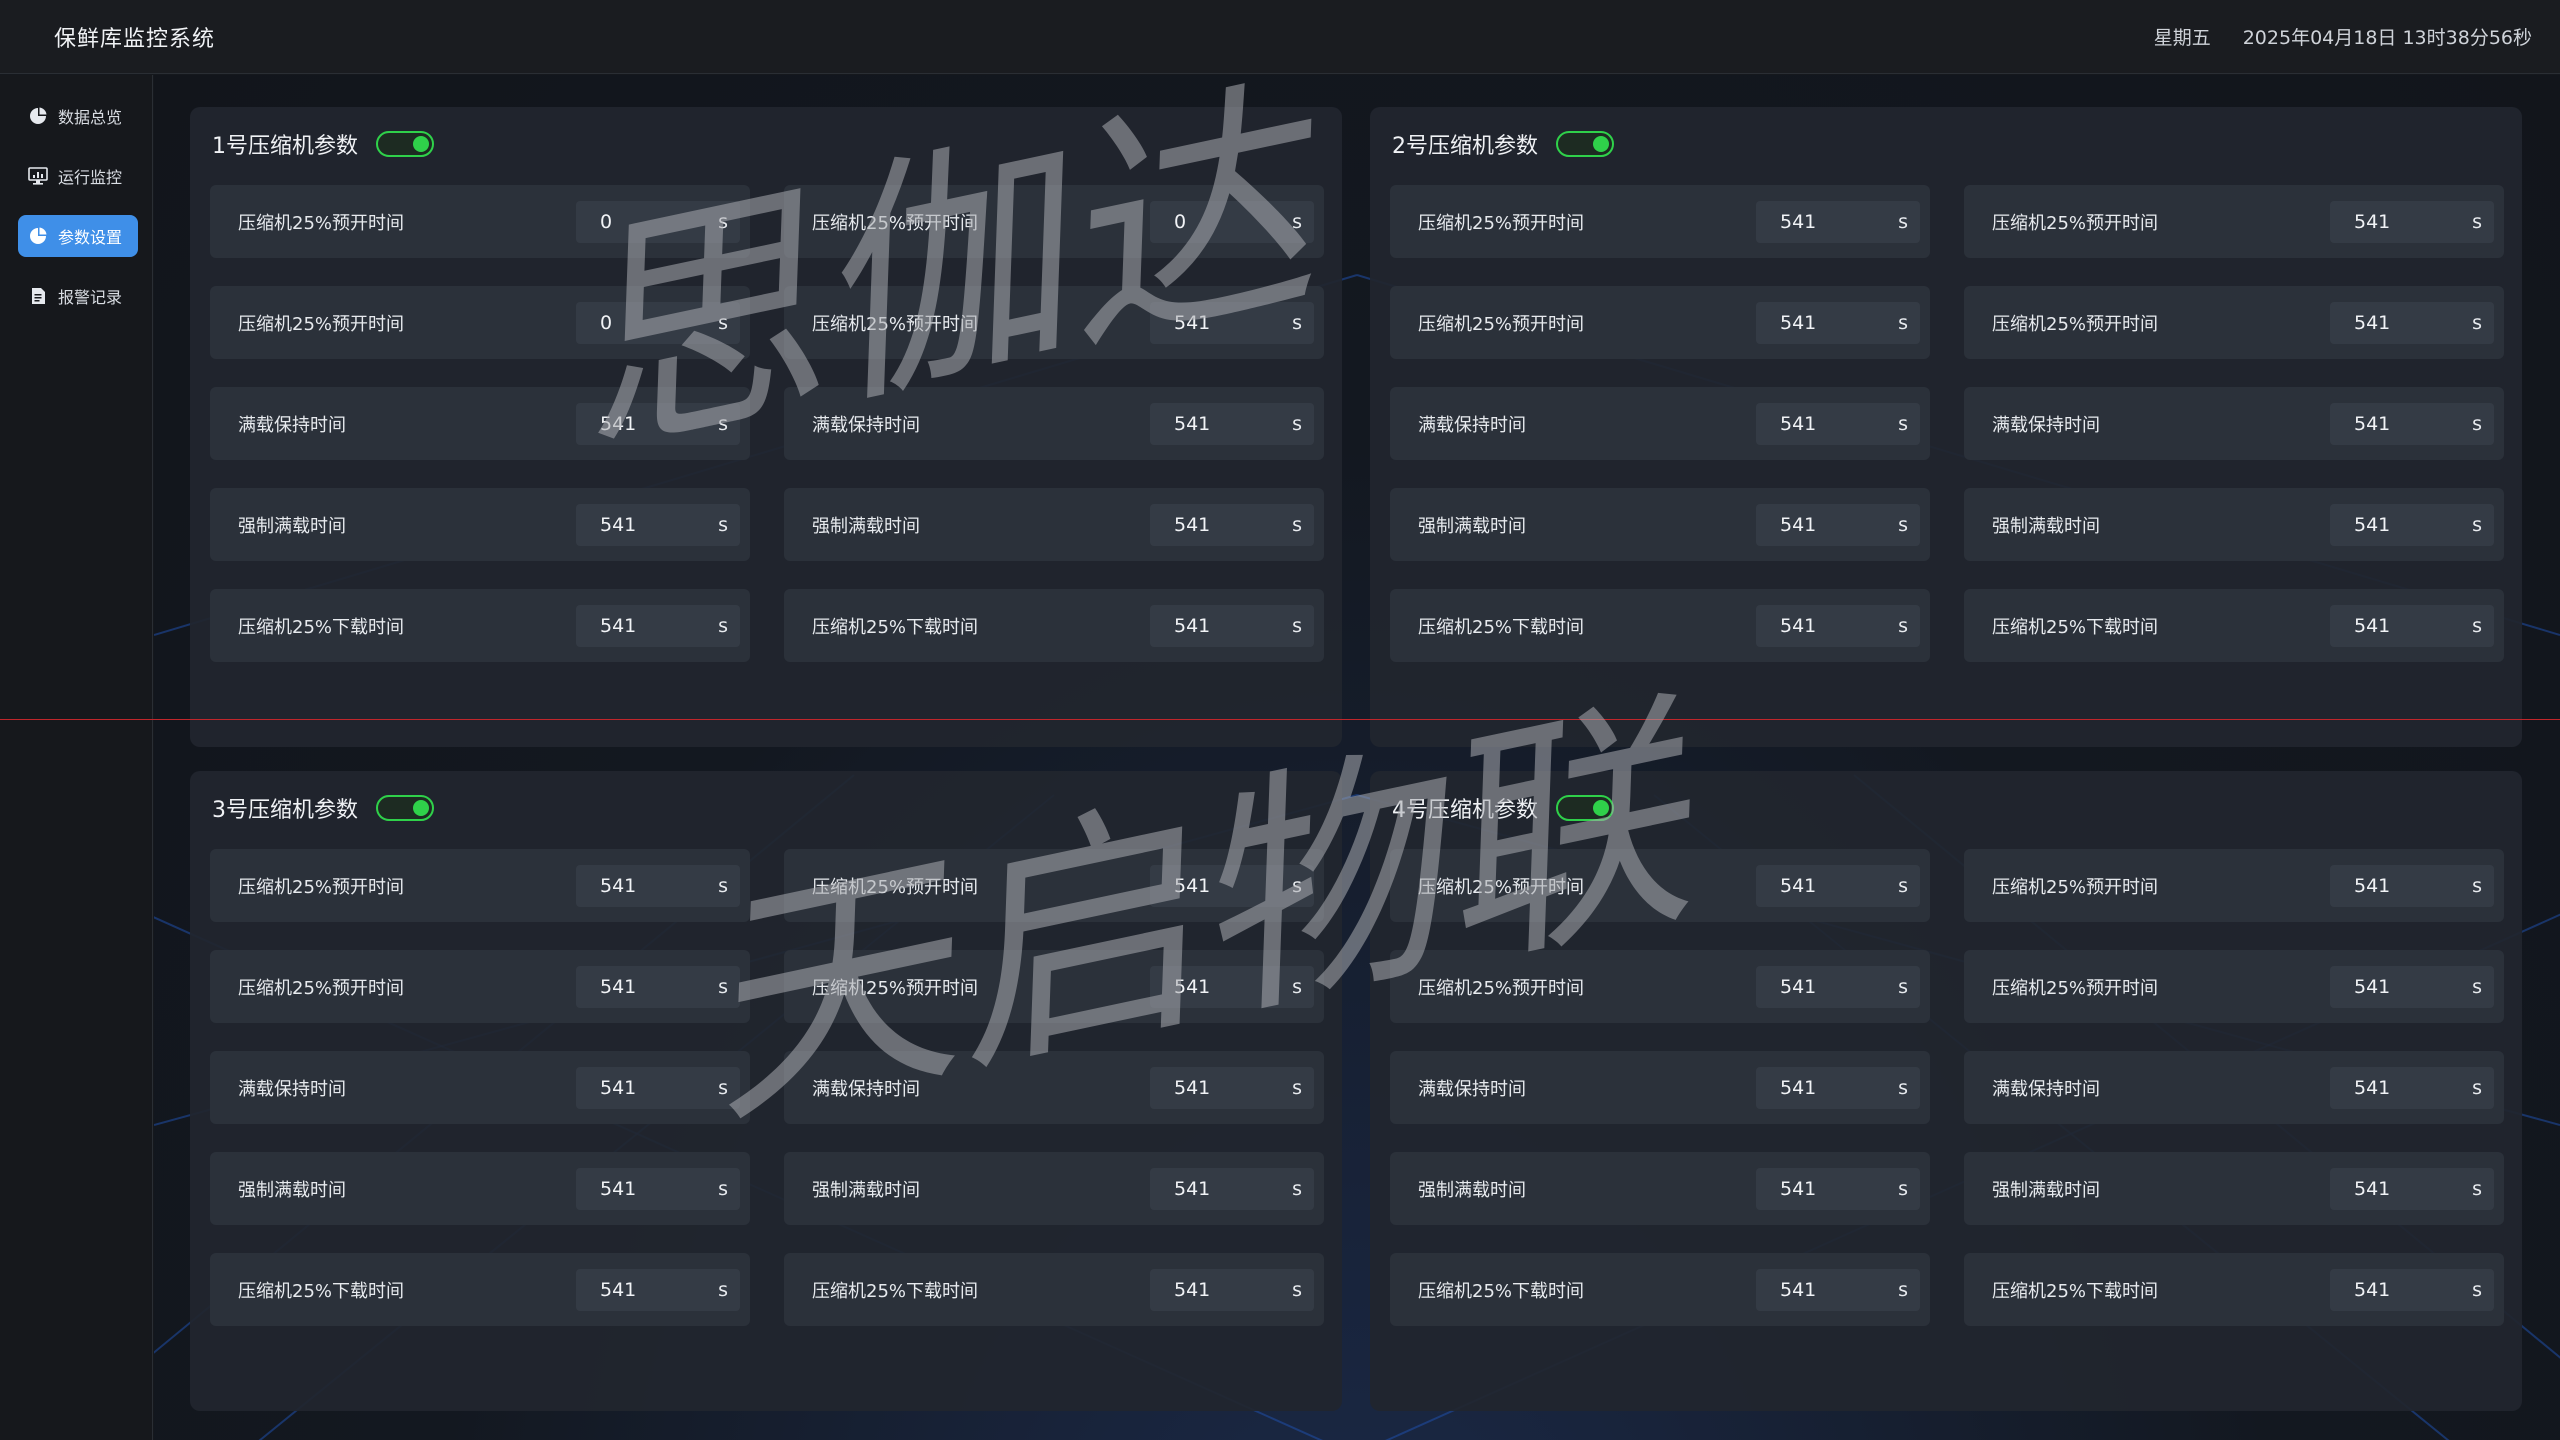  What do you see at coordinates (90, 117) in the screenshot?
I see `sidebar-item-label: 数据总览` at bounding box center [90, 117].